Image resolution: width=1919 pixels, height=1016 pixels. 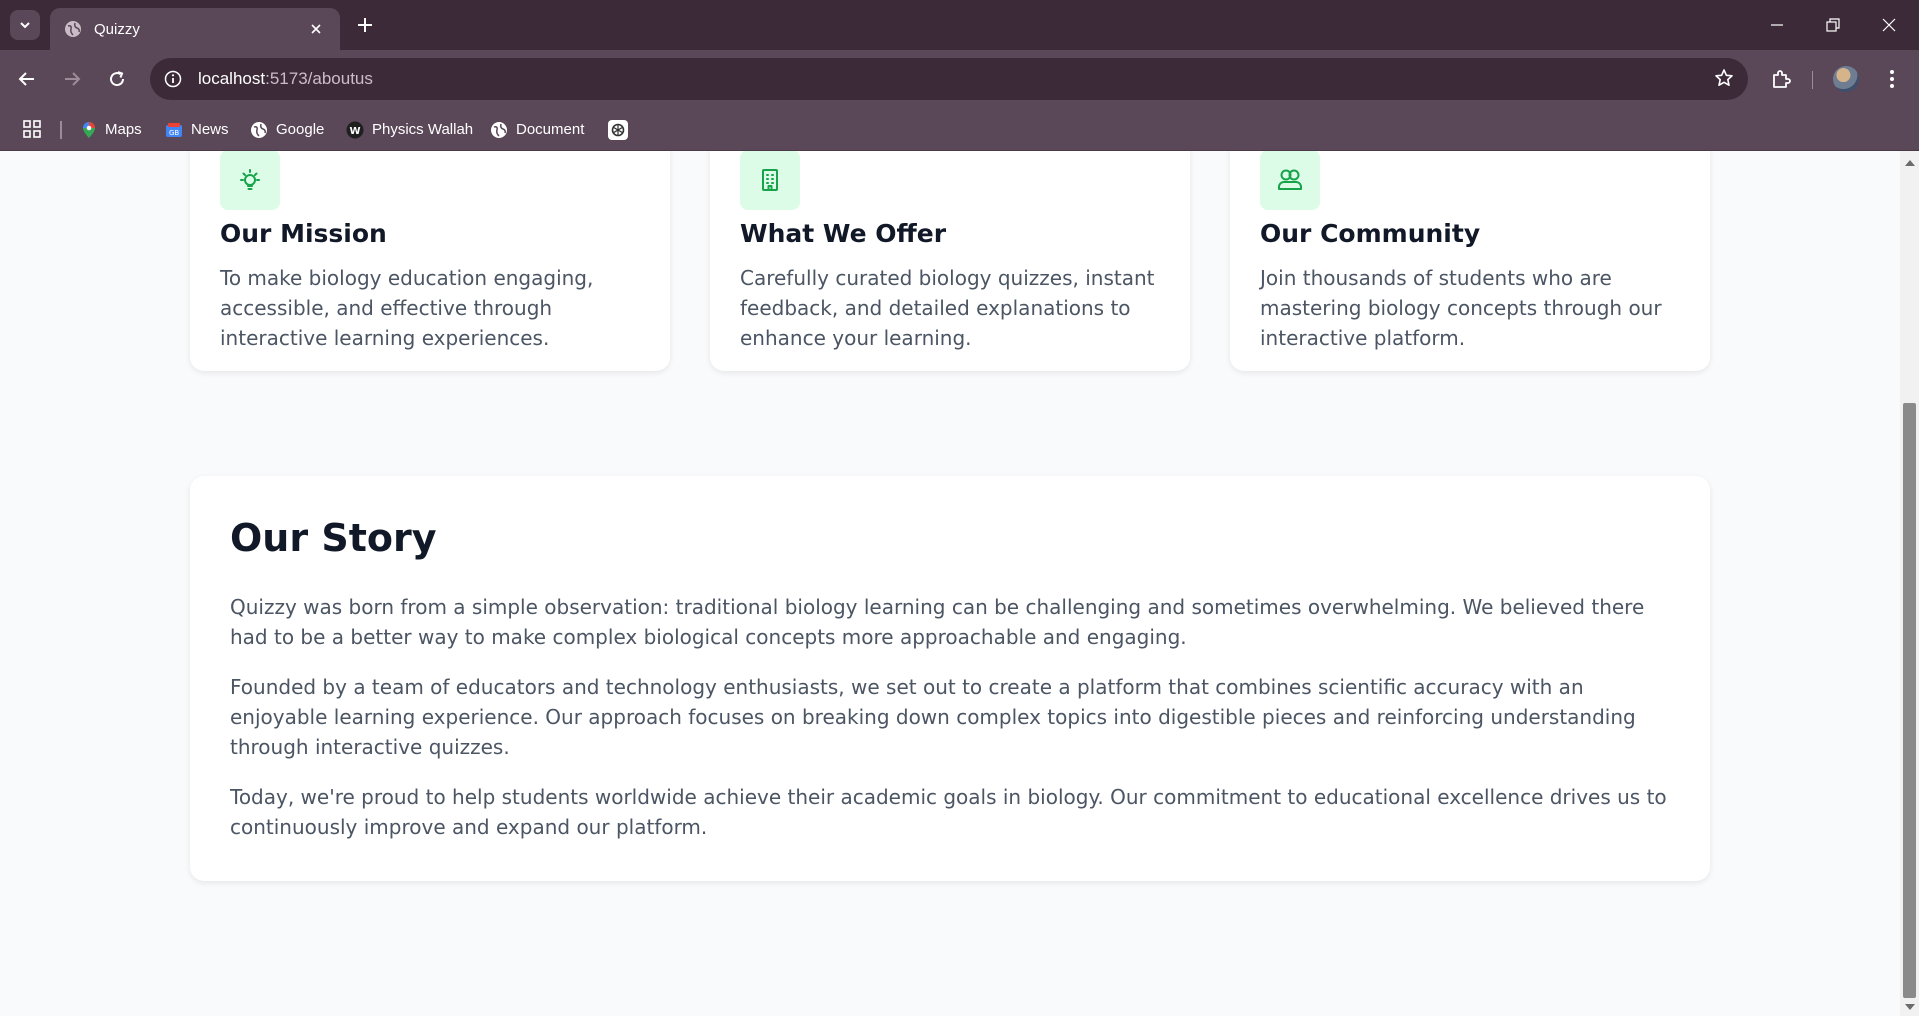 I want to click on back-button, so click(x=27, y=79).